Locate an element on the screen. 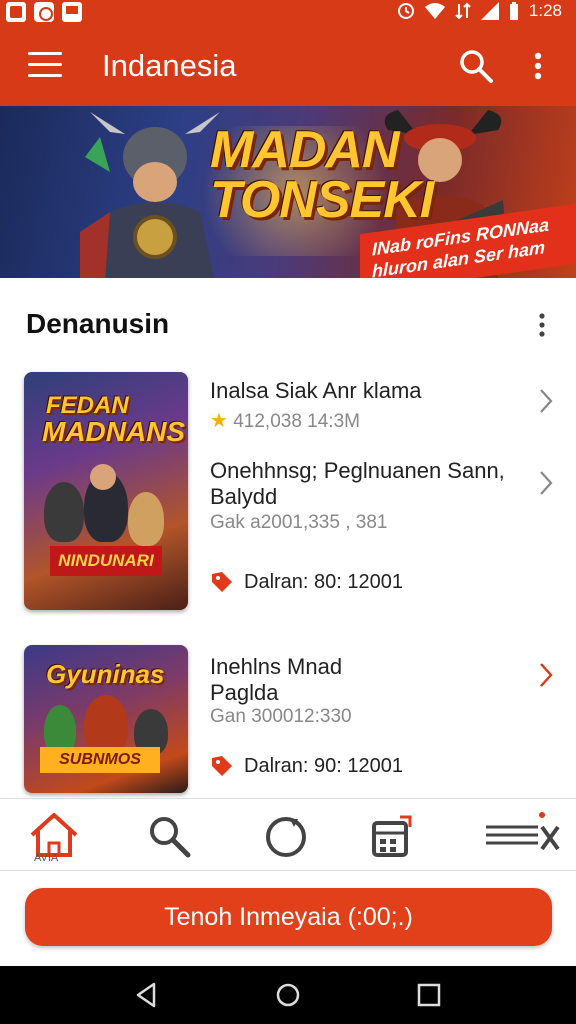 This screenshot has width=576, height=1024. menu-icon is located at coordinates (45, 66).